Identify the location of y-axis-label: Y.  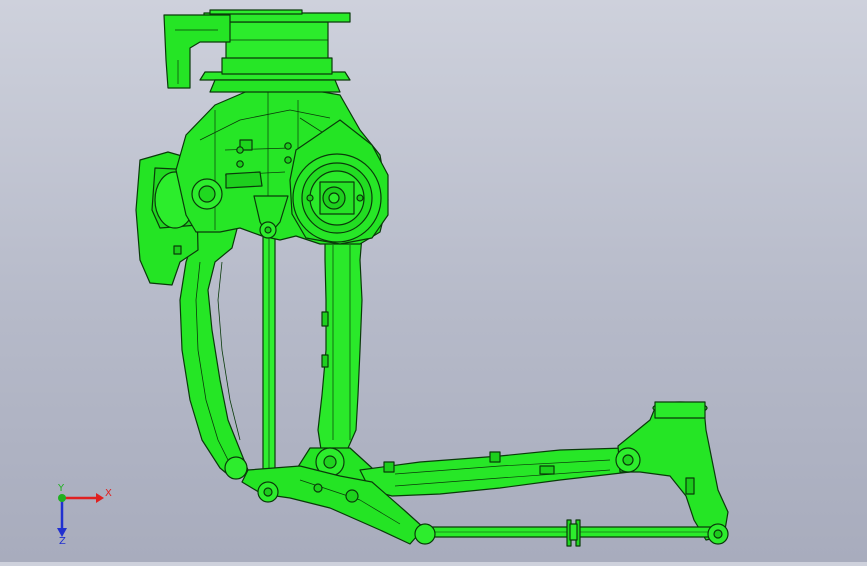
(61, 488).